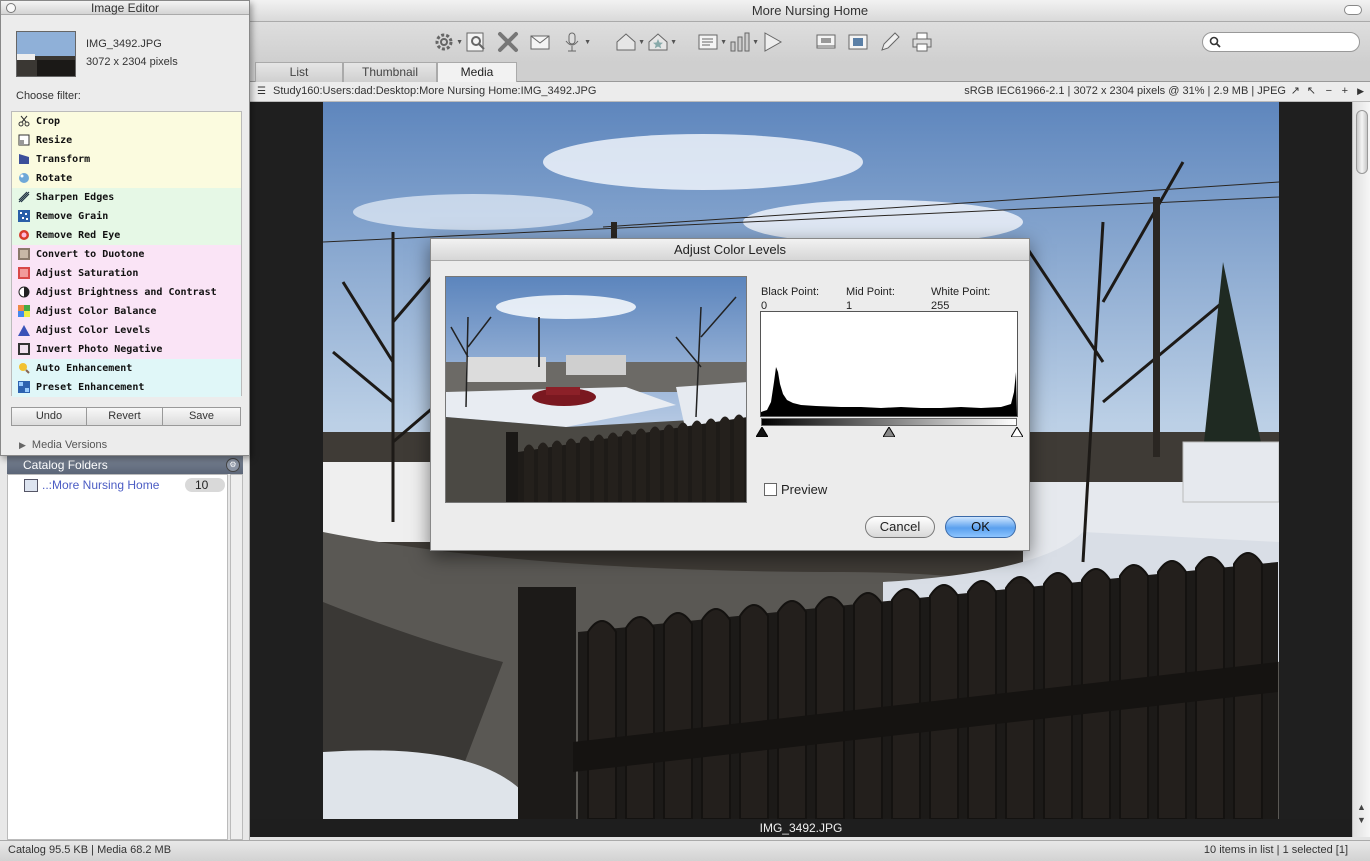  I want to click on filter-rotate: Rotate, so click(126, 178).